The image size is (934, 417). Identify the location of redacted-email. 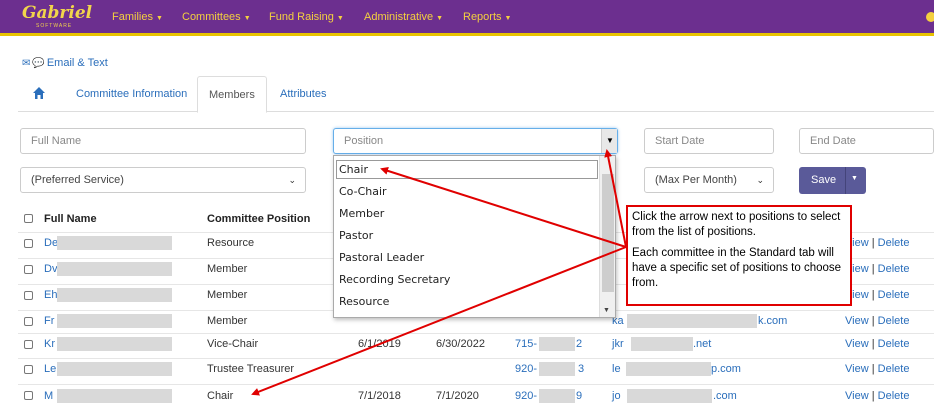
(692, 321).